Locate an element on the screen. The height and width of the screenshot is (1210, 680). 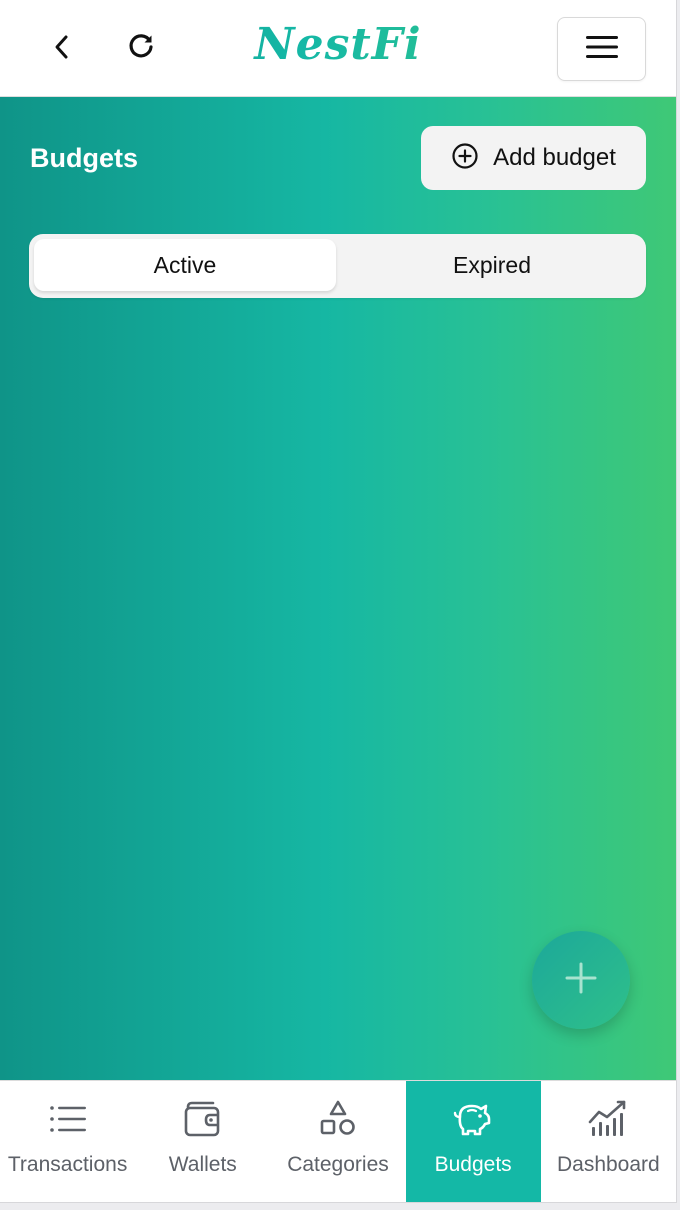
floating-add-button is located at coordinates (581, 980).